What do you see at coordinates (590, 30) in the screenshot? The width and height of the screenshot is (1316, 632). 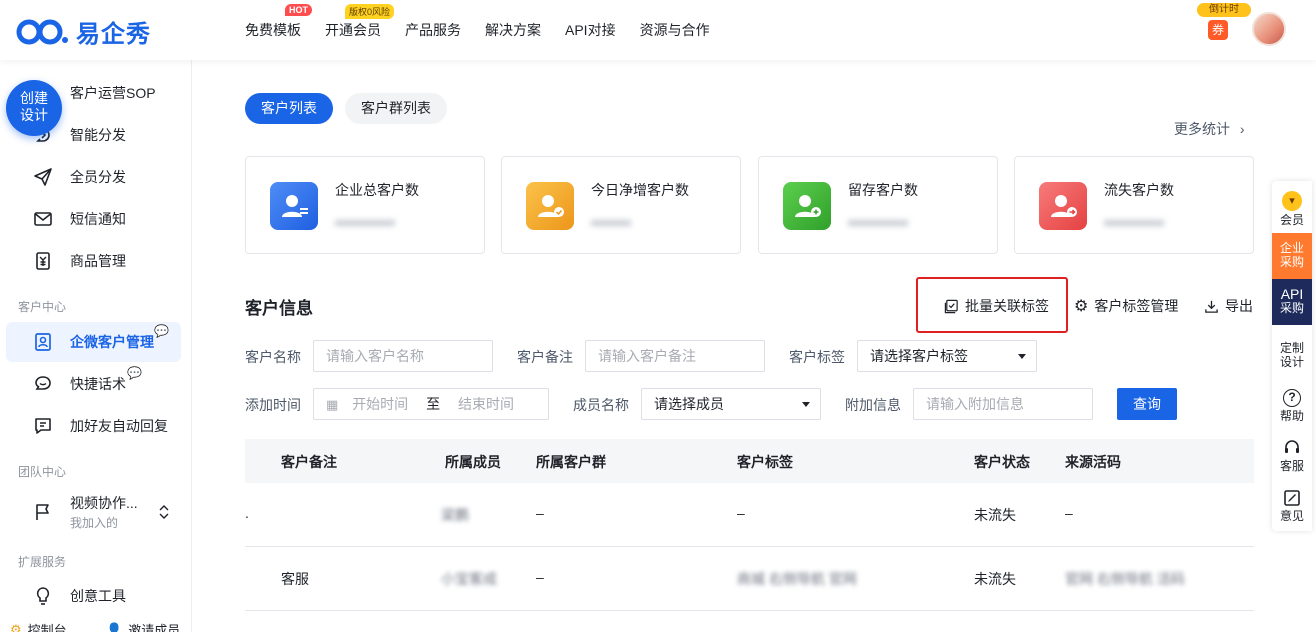 I see `nav-api: API对接` at bounding box center [590, 30].